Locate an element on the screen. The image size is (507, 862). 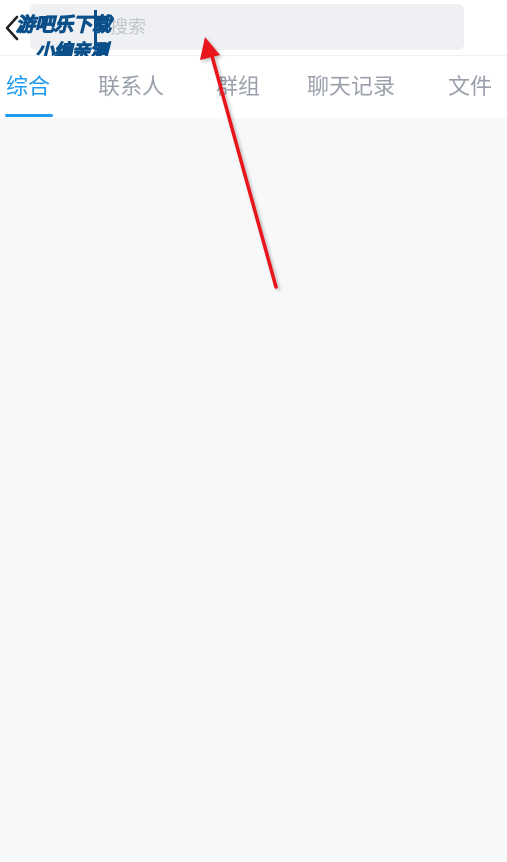
tab-contacts: 联系人 is located at coordinates (131, 88).